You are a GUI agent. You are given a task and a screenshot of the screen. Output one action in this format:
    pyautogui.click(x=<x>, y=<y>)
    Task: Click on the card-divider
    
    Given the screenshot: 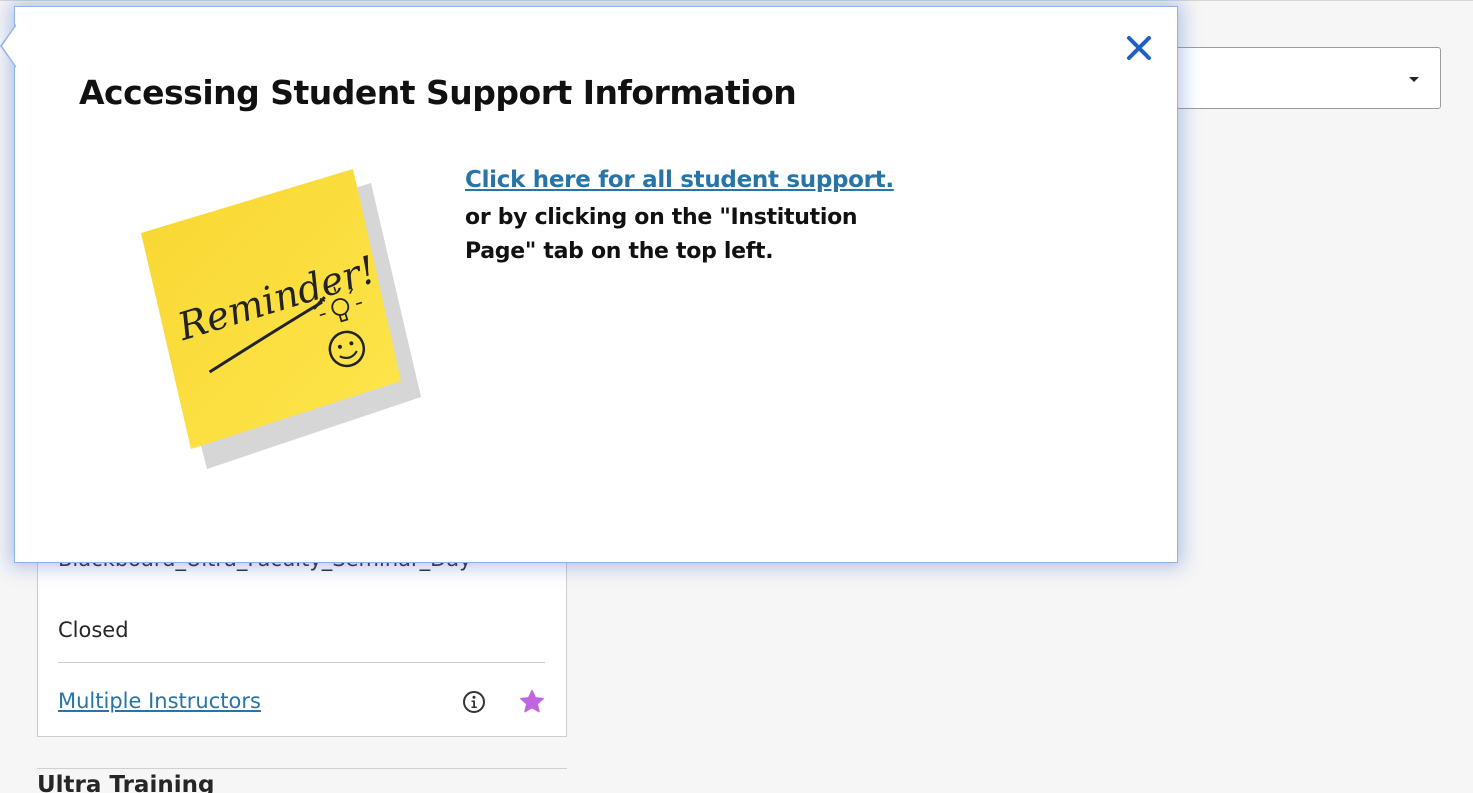 What is the action you would take?
    pyautogui.click(x=301, y=662)
    